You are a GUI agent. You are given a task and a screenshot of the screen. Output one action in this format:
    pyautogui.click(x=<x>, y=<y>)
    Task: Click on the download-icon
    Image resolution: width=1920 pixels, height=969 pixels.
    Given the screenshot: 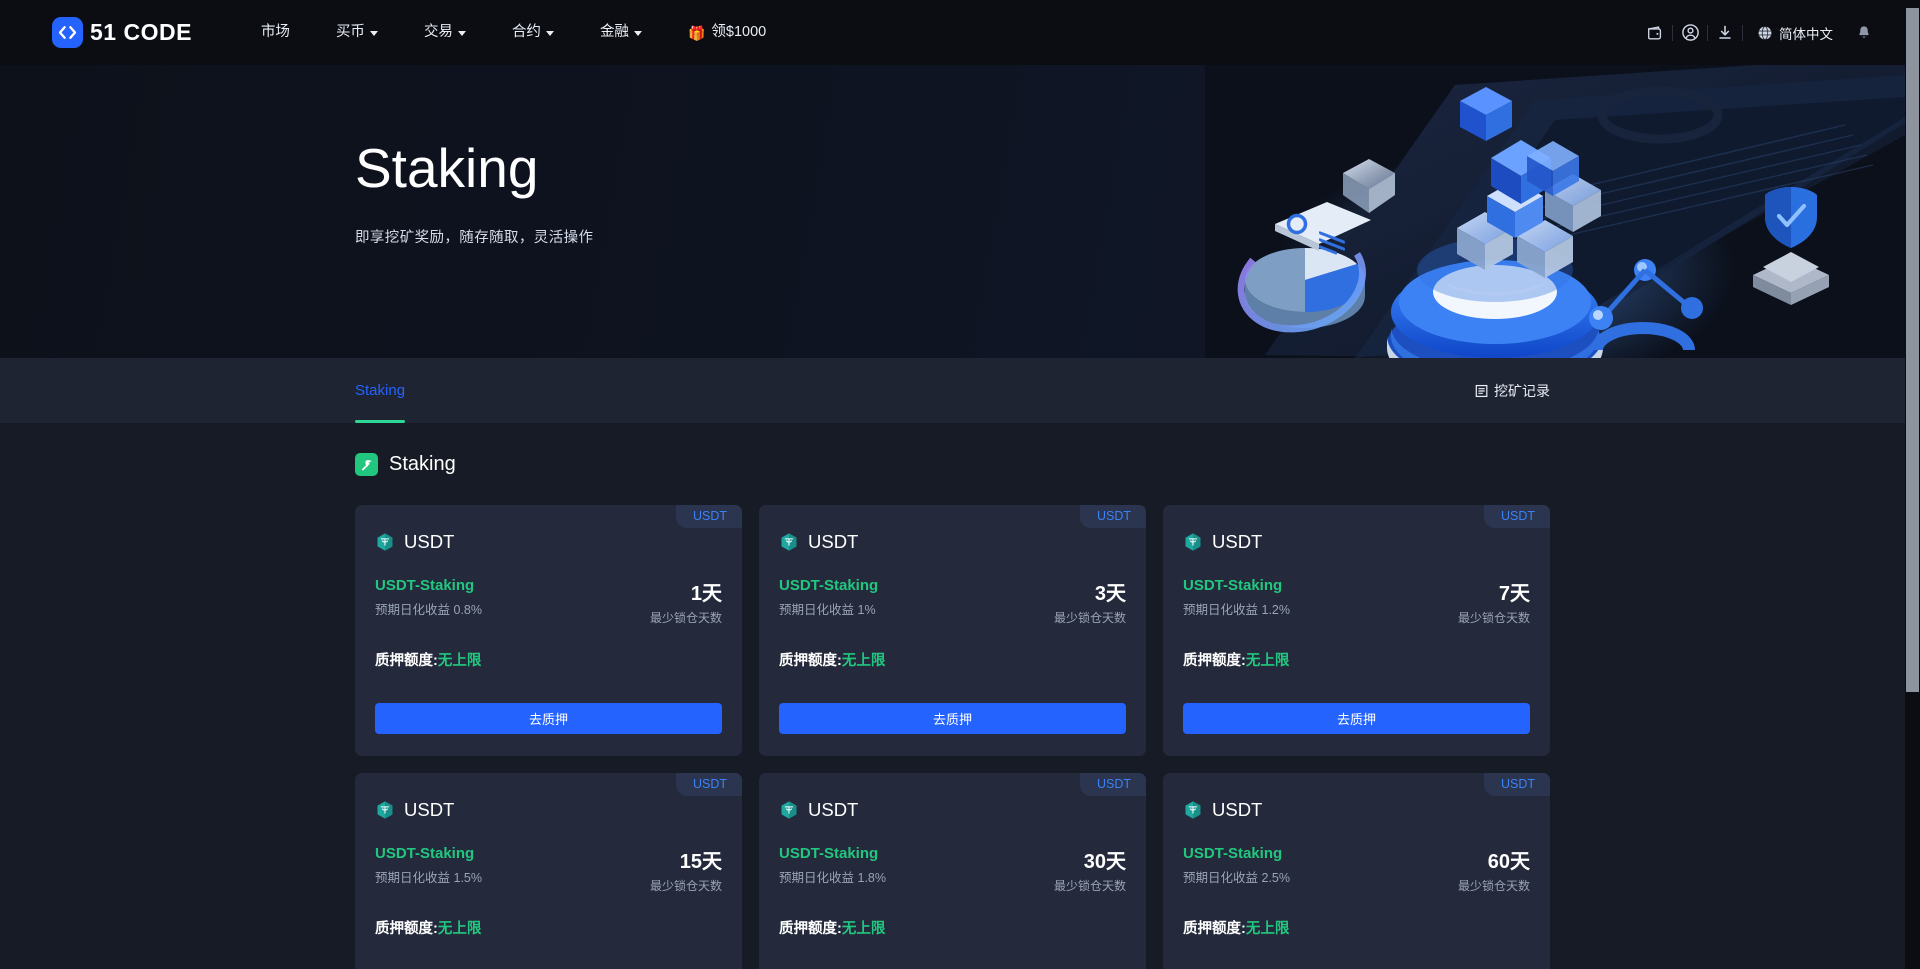 What is the action you would take?
    pyautogui.click(x=1725, y=33)
    